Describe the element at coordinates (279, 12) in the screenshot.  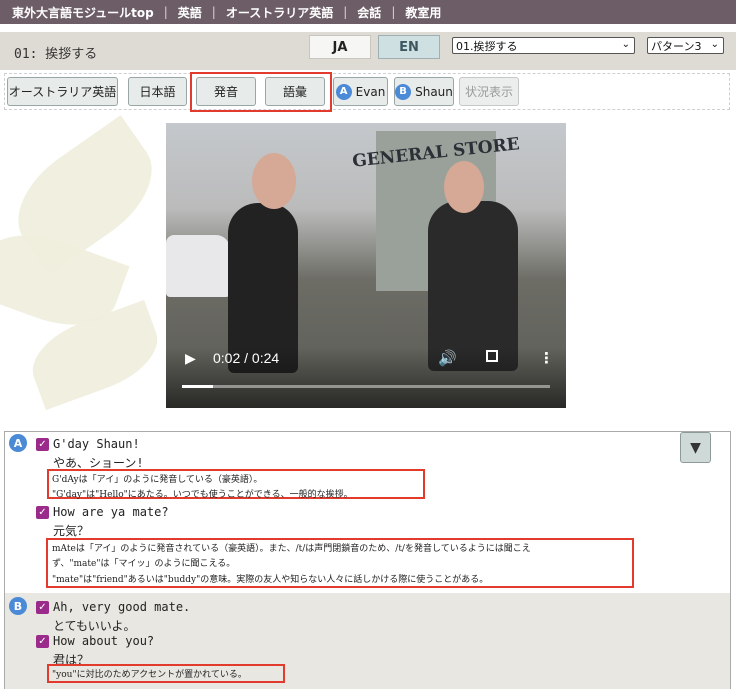
I see `nav-australian-english-link: オーストラリア英語` at that location.